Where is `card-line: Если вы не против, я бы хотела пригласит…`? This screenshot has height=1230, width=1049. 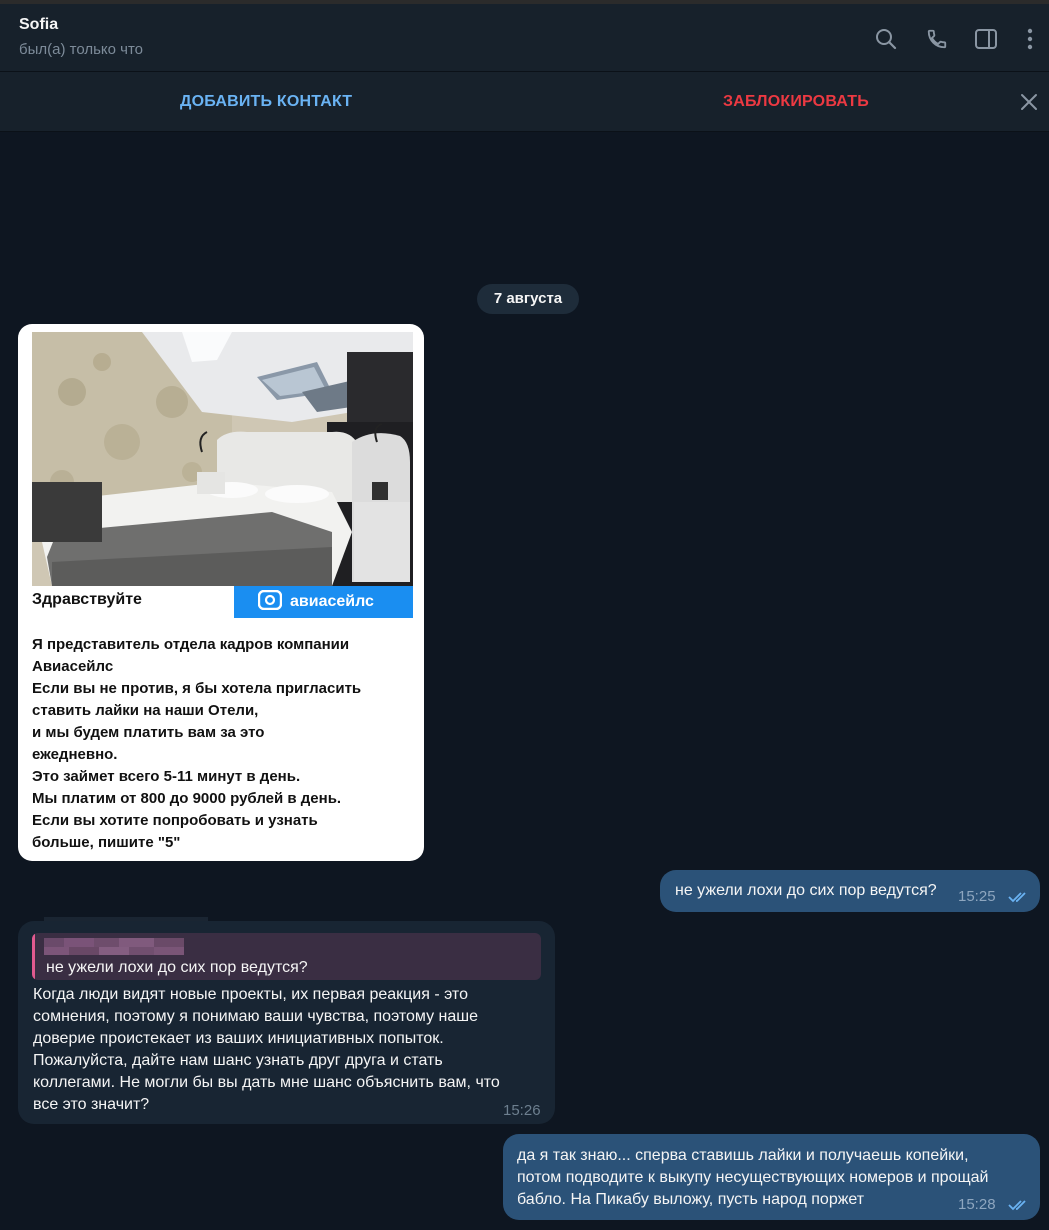 card-line: Если вы не против, я бы хотела пригласит… is located at coordinates (197, 688).